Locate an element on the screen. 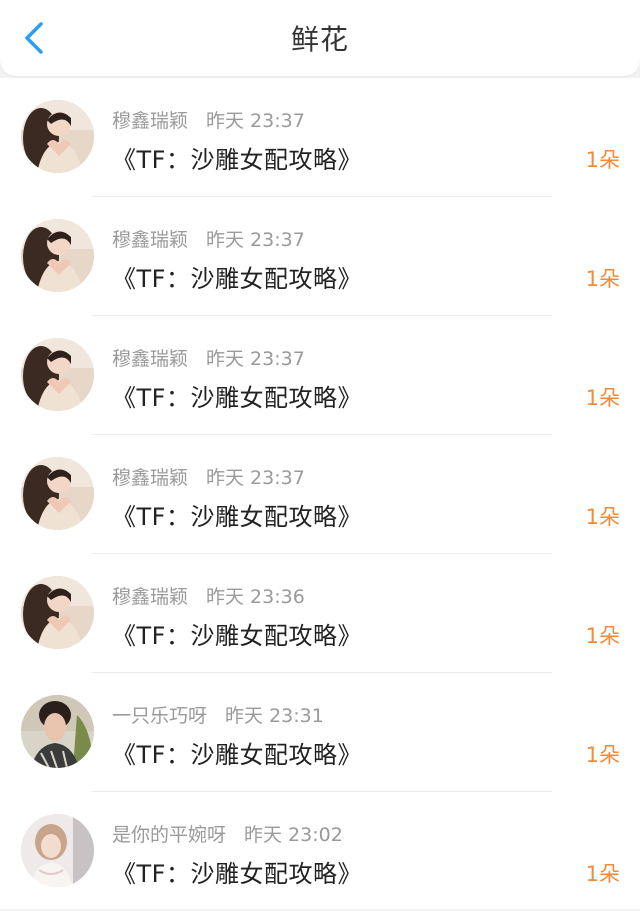 This screenshot has height=911, width=640. top-bar: 鲜花 is located at coordinates (320, 38).